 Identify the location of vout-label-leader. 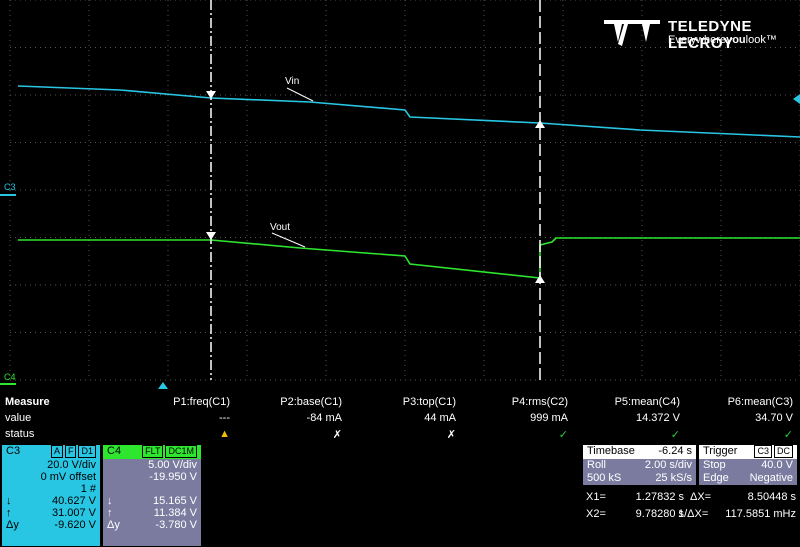
(288, 240).